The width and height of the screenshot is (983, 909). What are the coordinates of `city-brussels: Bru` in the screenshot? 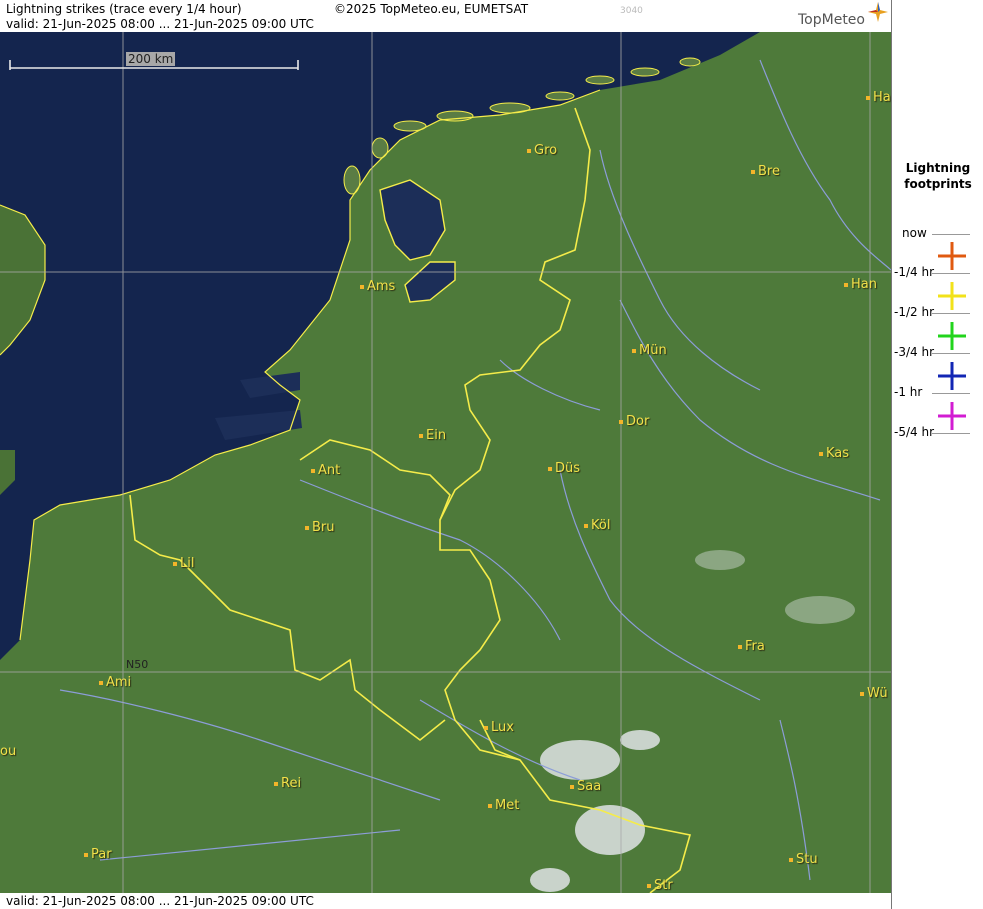 It's located at (320, 527).